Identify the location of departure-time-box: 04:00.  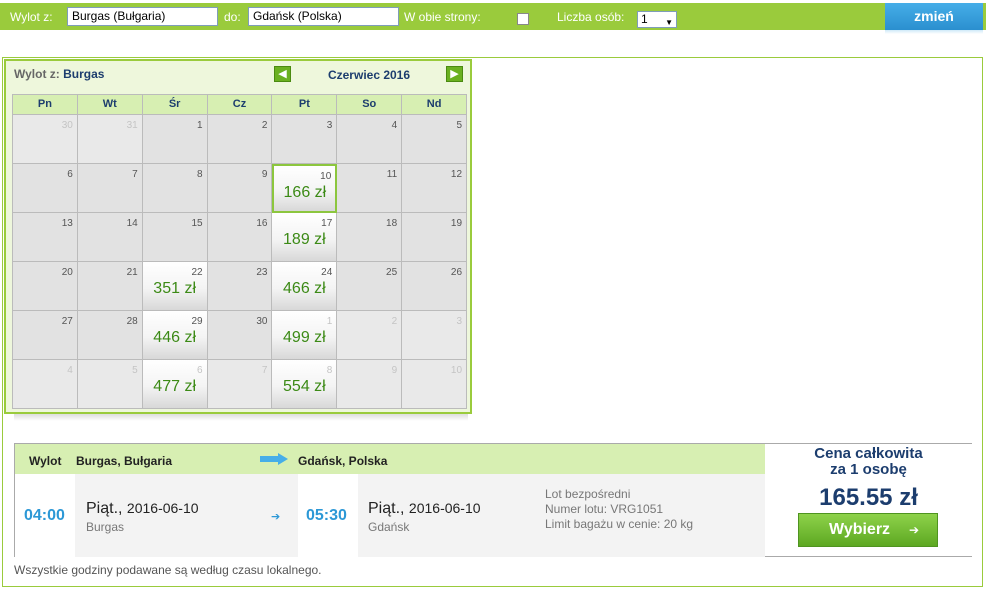
(45, 515).